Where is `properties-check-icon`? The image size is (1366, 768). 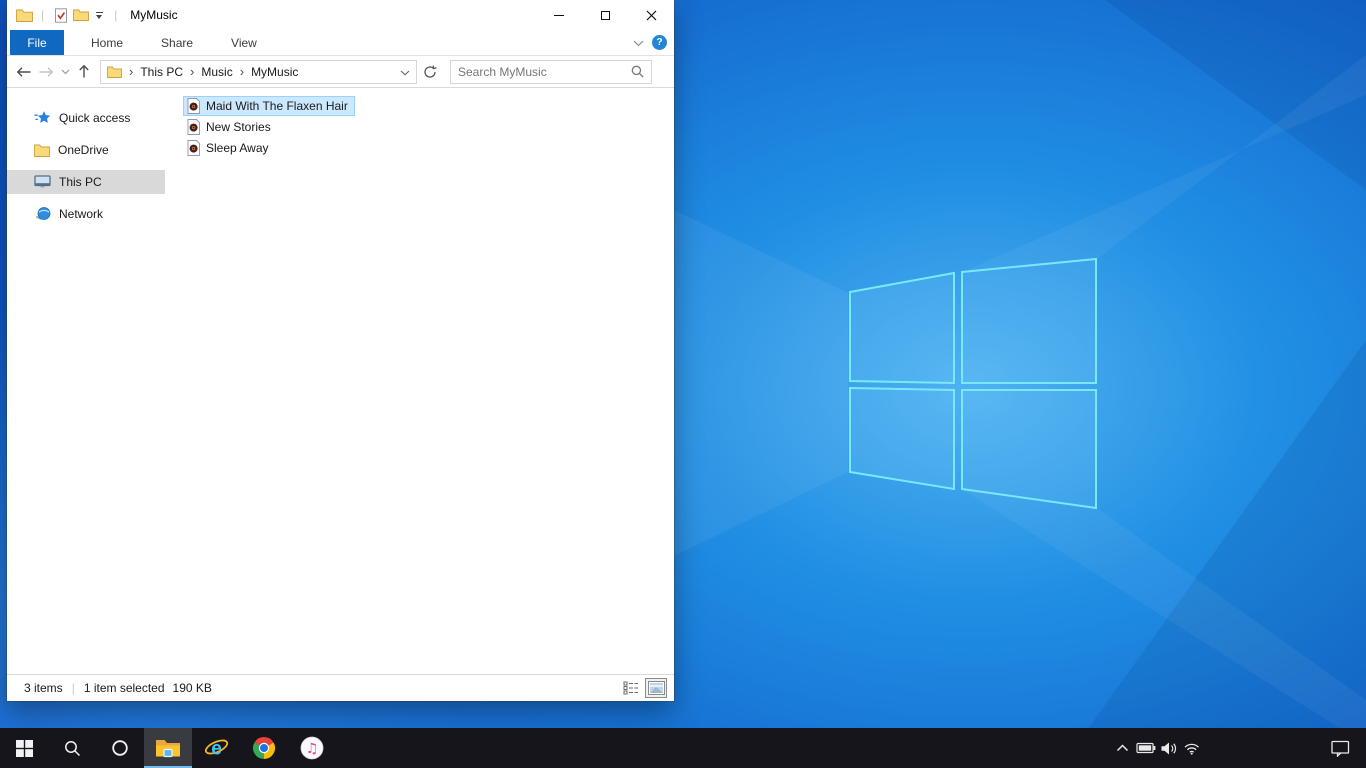 properties-check-icon is located at coordinates (61, 15).